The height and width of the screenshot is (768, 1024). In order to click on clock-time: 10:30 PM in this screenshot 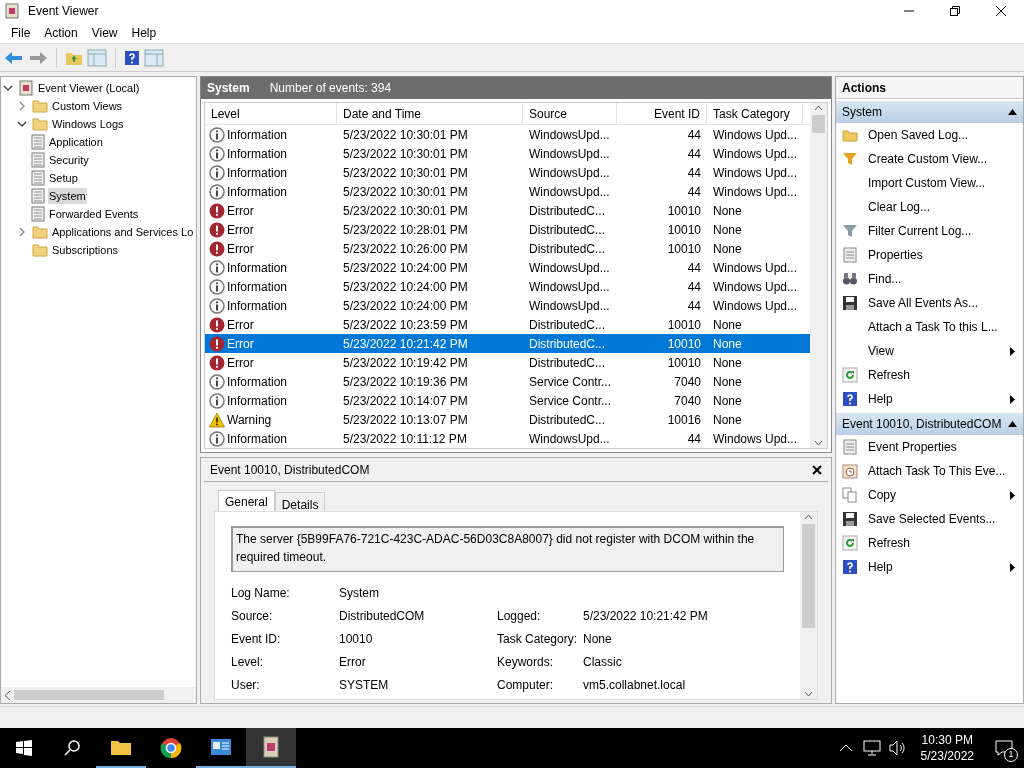, I will do `click(947, 740)`.